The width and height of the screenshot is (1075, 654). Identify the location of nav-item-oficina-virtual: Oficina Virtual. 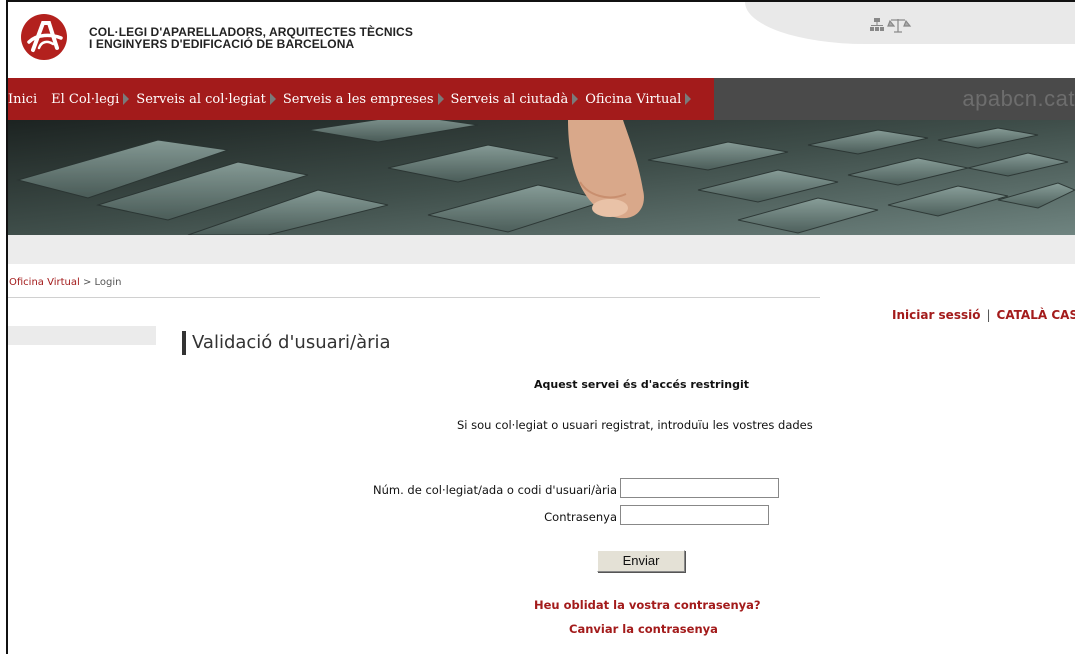
(641, 99).